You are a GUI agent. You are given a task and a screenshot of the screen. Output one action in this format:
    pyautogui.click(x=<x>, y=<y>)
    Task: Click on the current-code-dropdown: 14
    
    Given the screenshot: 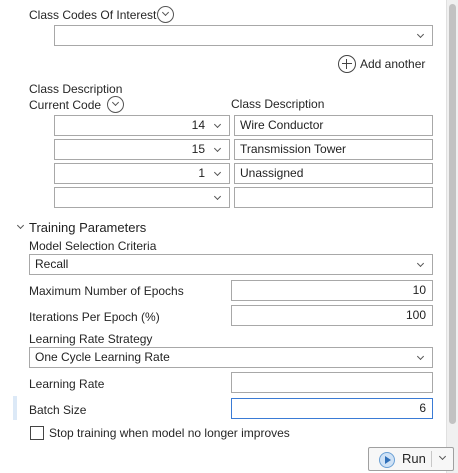 What is the action you would take?
    pyautogui.click(x=142, y=125)
    